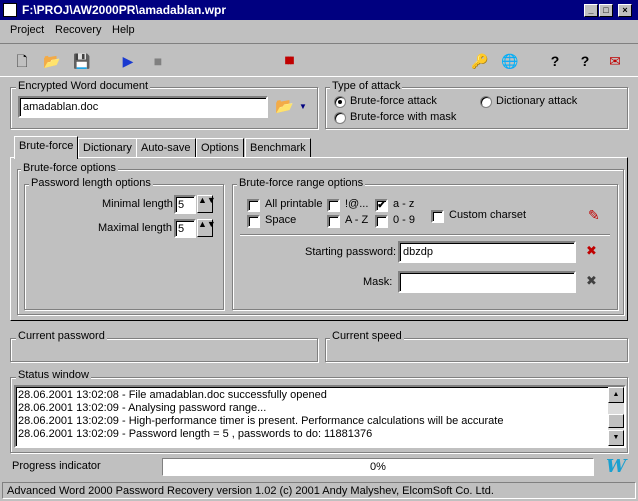 The height and width of the screenshot is (501, 638). Describe the element at coordinates (78, 30) in the screenshot. I see `menu-recovery: Recovery` at that location.